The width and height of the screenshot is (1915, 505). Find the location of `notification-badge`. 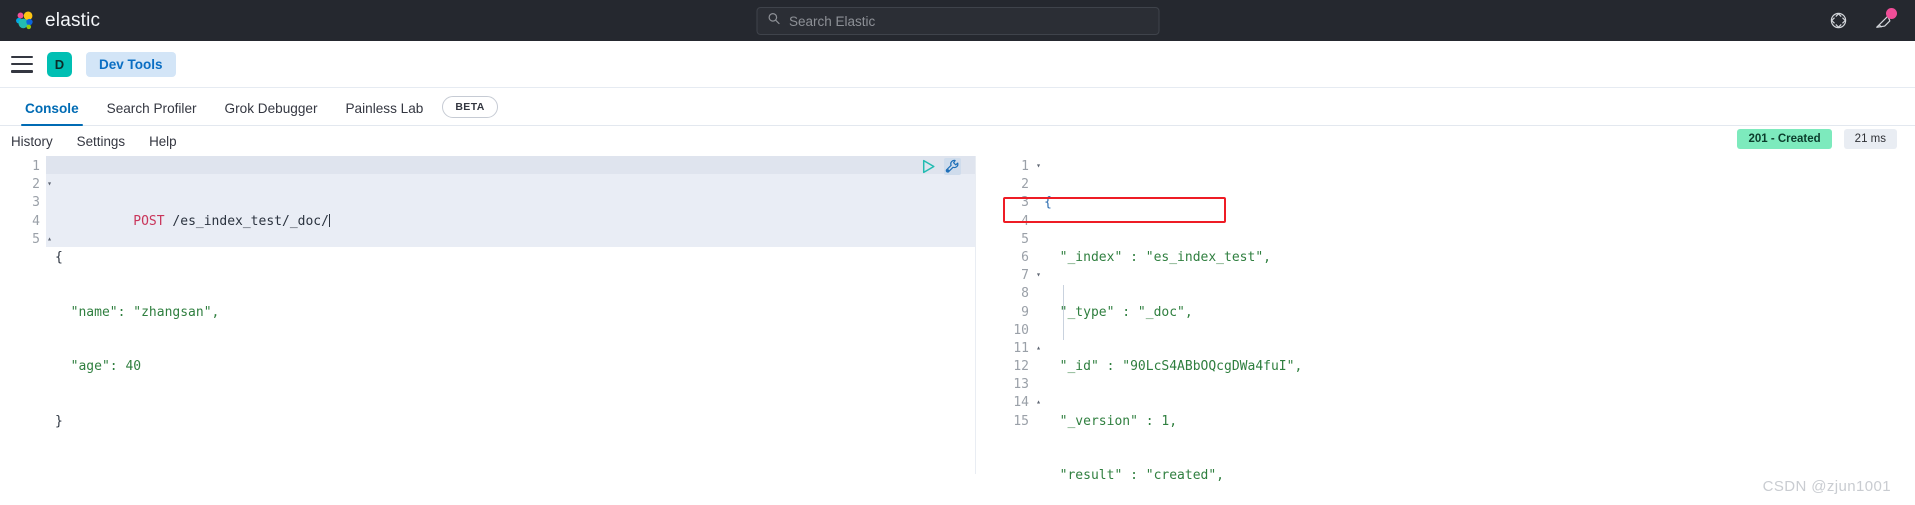

notification-badge is located at coordinates (1891, 13).